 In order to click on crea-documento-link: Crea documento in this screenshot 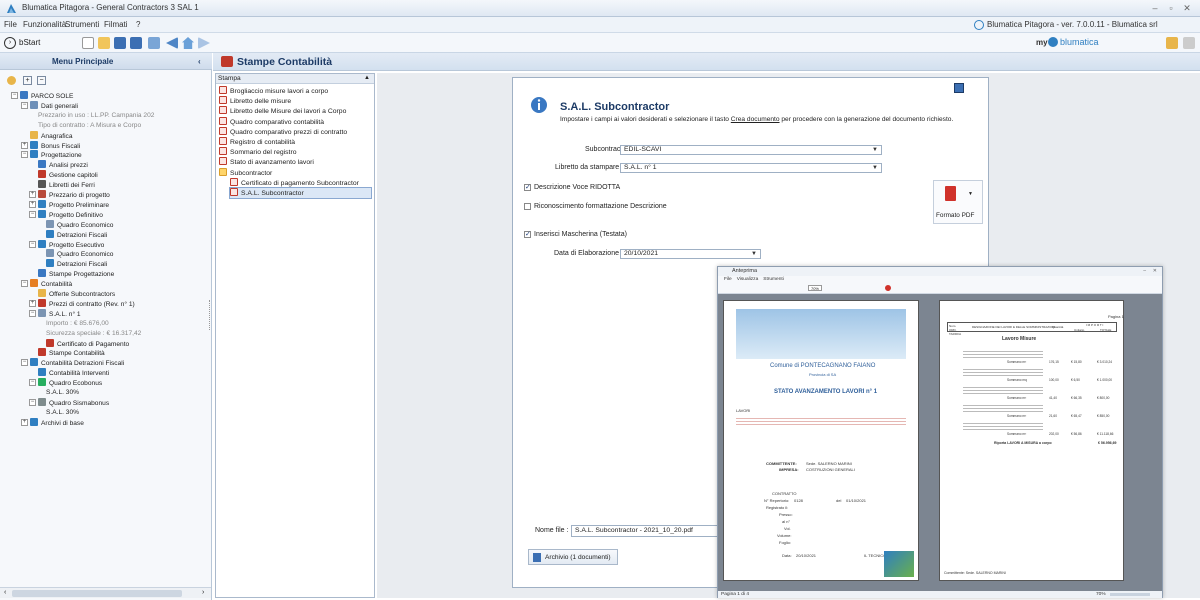, I will do `click(755, 119)`.